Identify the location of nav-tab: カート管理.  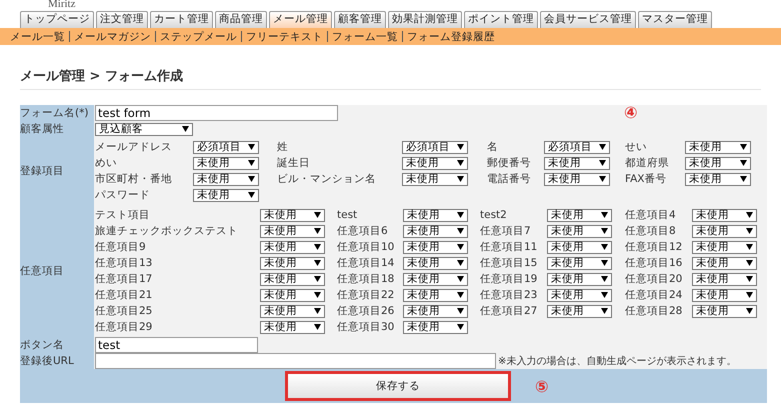
(181, 19).